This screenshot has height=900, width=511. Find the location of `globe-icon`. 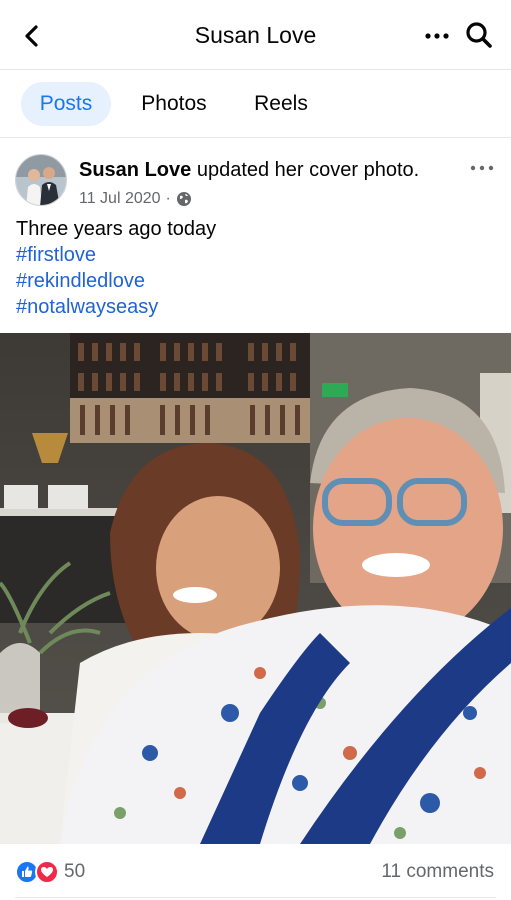

globe-icon is located at coordinates (183, 199).